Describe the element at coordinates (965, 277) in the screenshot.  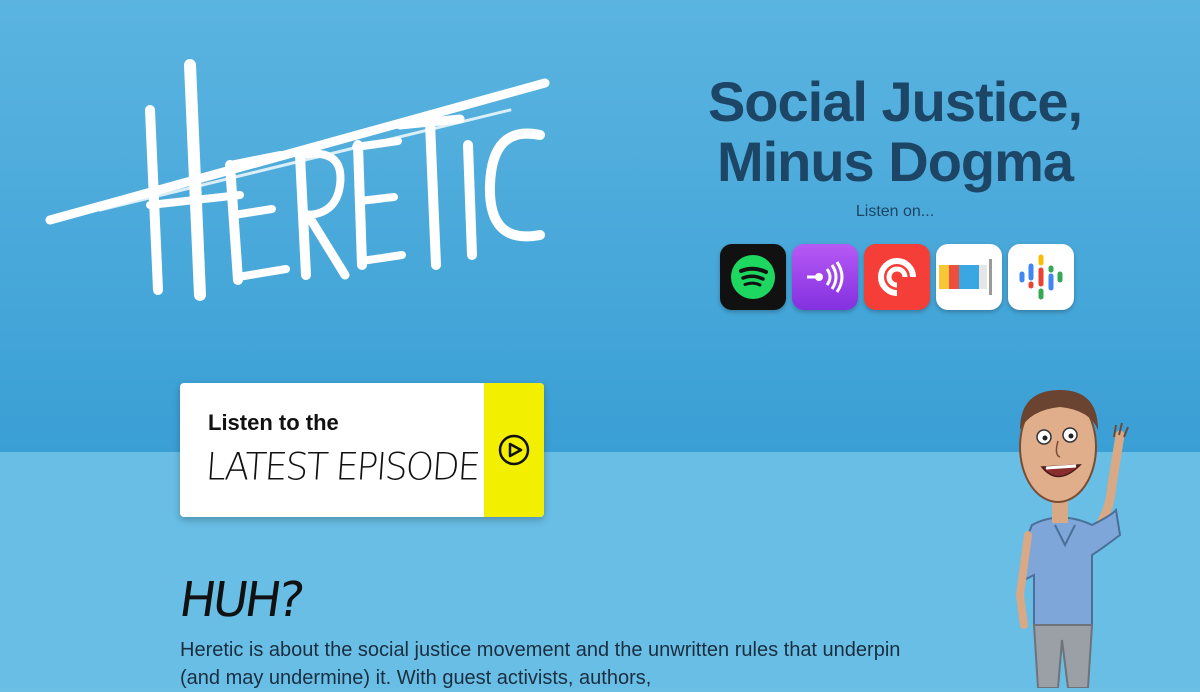
I see `castbox-icon` at that location.